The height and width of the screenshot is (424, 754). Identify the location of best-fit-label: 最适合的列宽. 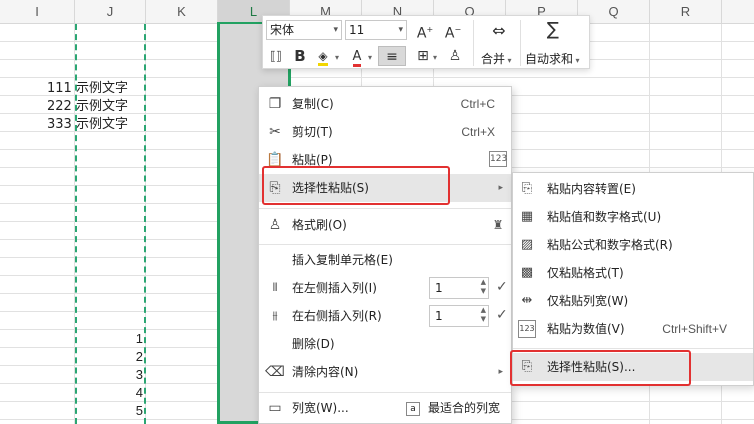
(464, 408).